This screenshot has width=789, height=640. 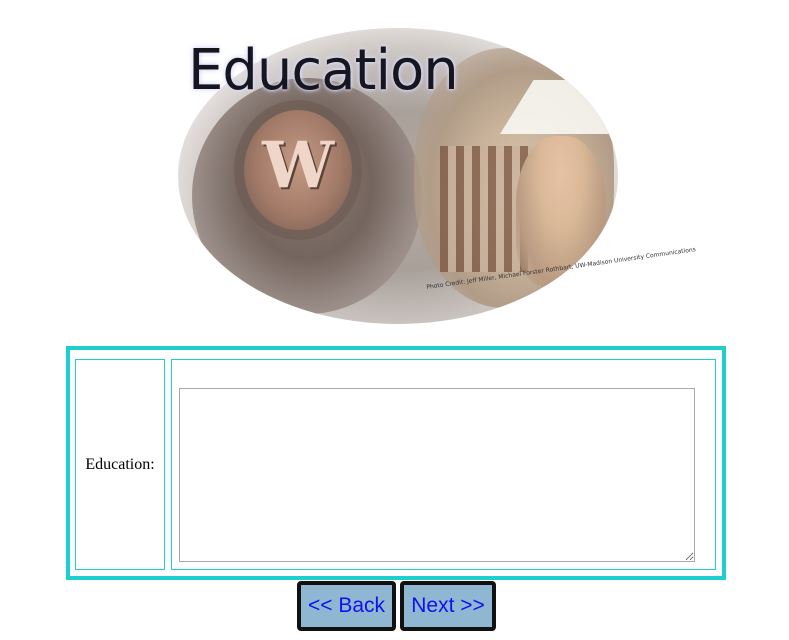 I want to click on back-button: << Back, so click(x=346, y=606).